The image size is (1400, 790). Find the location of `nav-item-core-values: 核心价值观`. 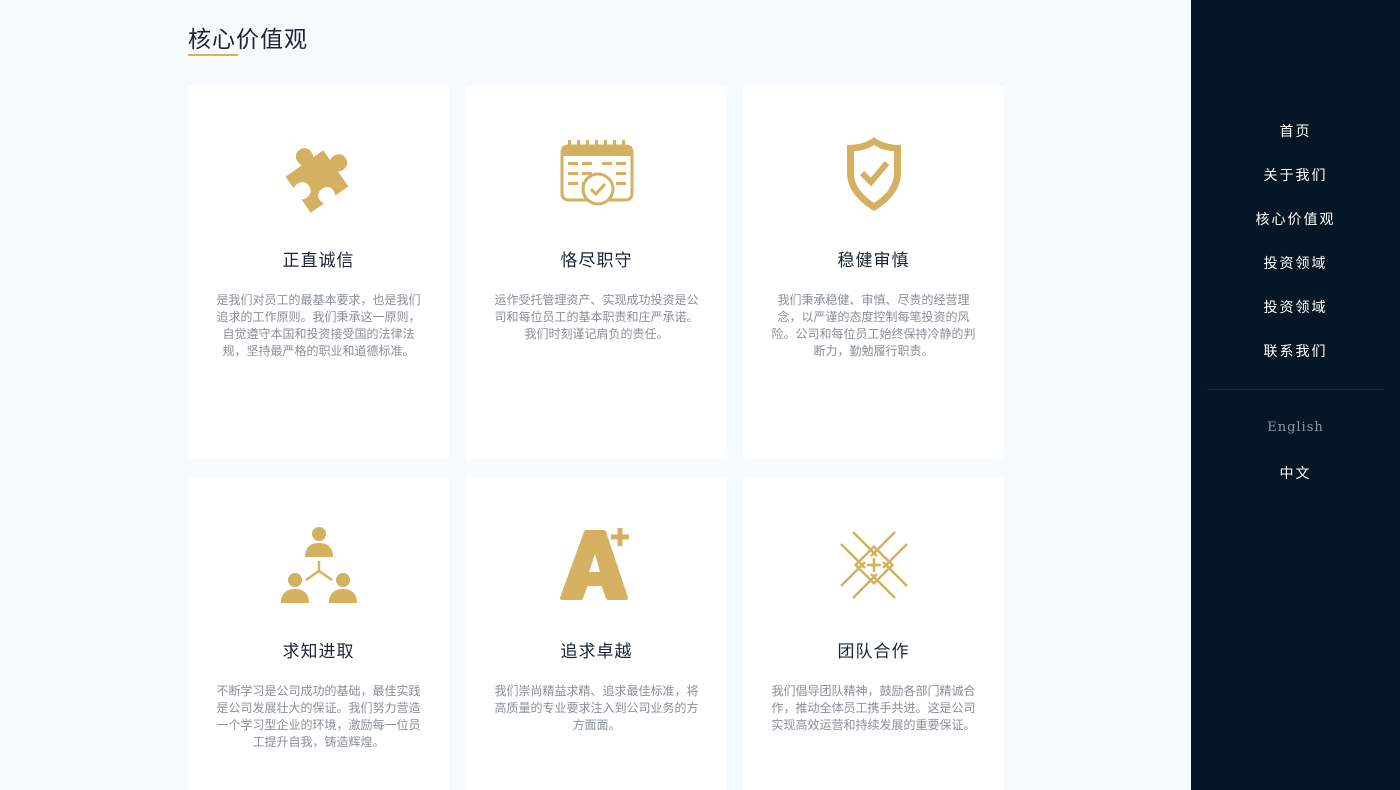

nav-item-core-values: 核心价值观 is located at coordinates (1295, 219).